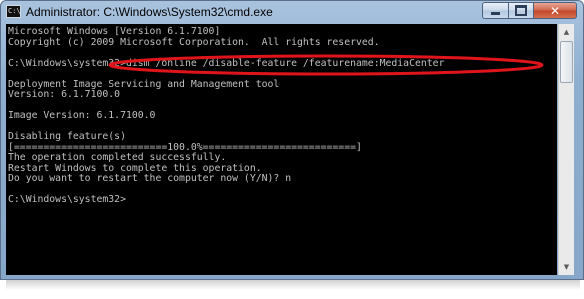  I want to click on maximize-icon, so click(521, 10).